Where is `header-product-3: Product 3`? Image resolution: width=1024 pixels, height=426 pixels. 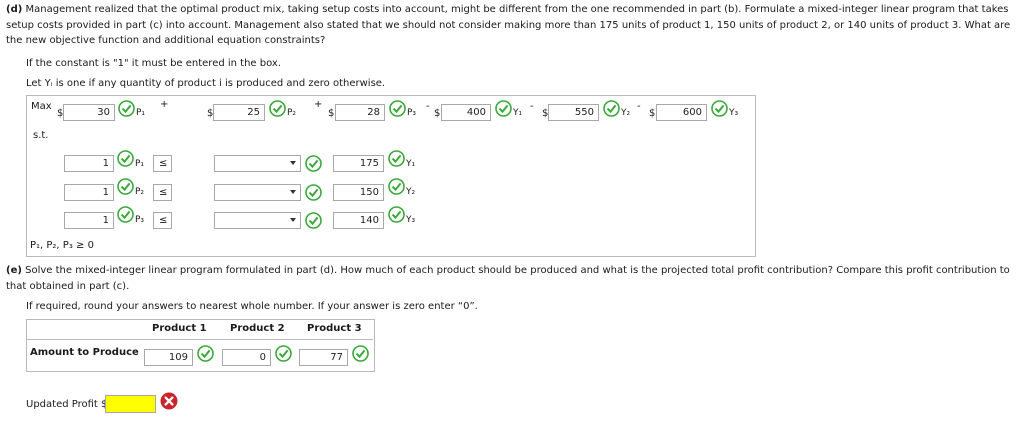
header-product-3: Product 3 is located at coordinates (334, 328).